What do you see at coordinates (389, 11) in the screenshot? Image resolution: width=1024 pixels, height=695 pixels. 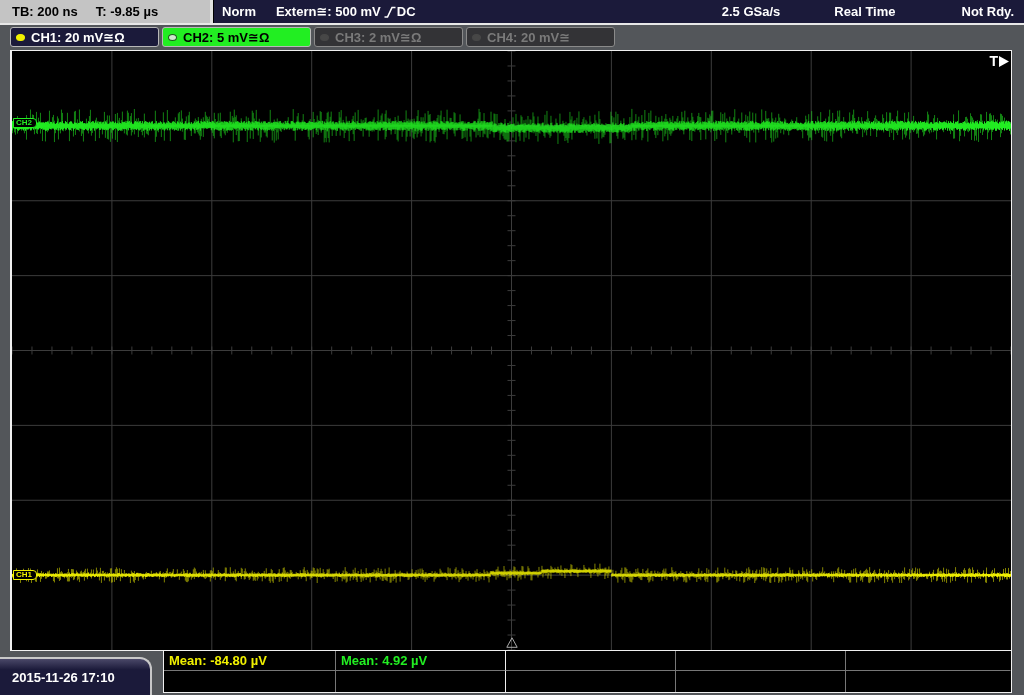 I see `rising-edge-icon` at bounding box center [389, 11].